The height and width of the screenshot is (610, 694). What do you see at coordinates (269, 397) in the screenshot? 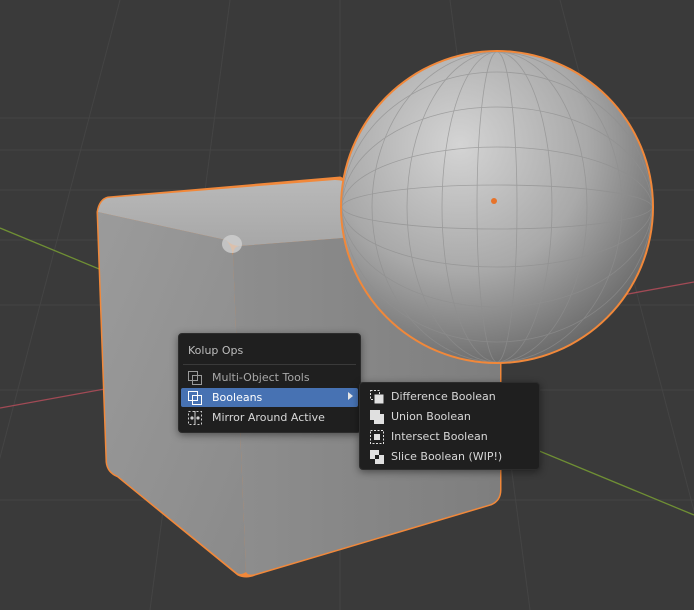
I see `menu-item-booleans: Booleans` at bounding box center [269, 397].